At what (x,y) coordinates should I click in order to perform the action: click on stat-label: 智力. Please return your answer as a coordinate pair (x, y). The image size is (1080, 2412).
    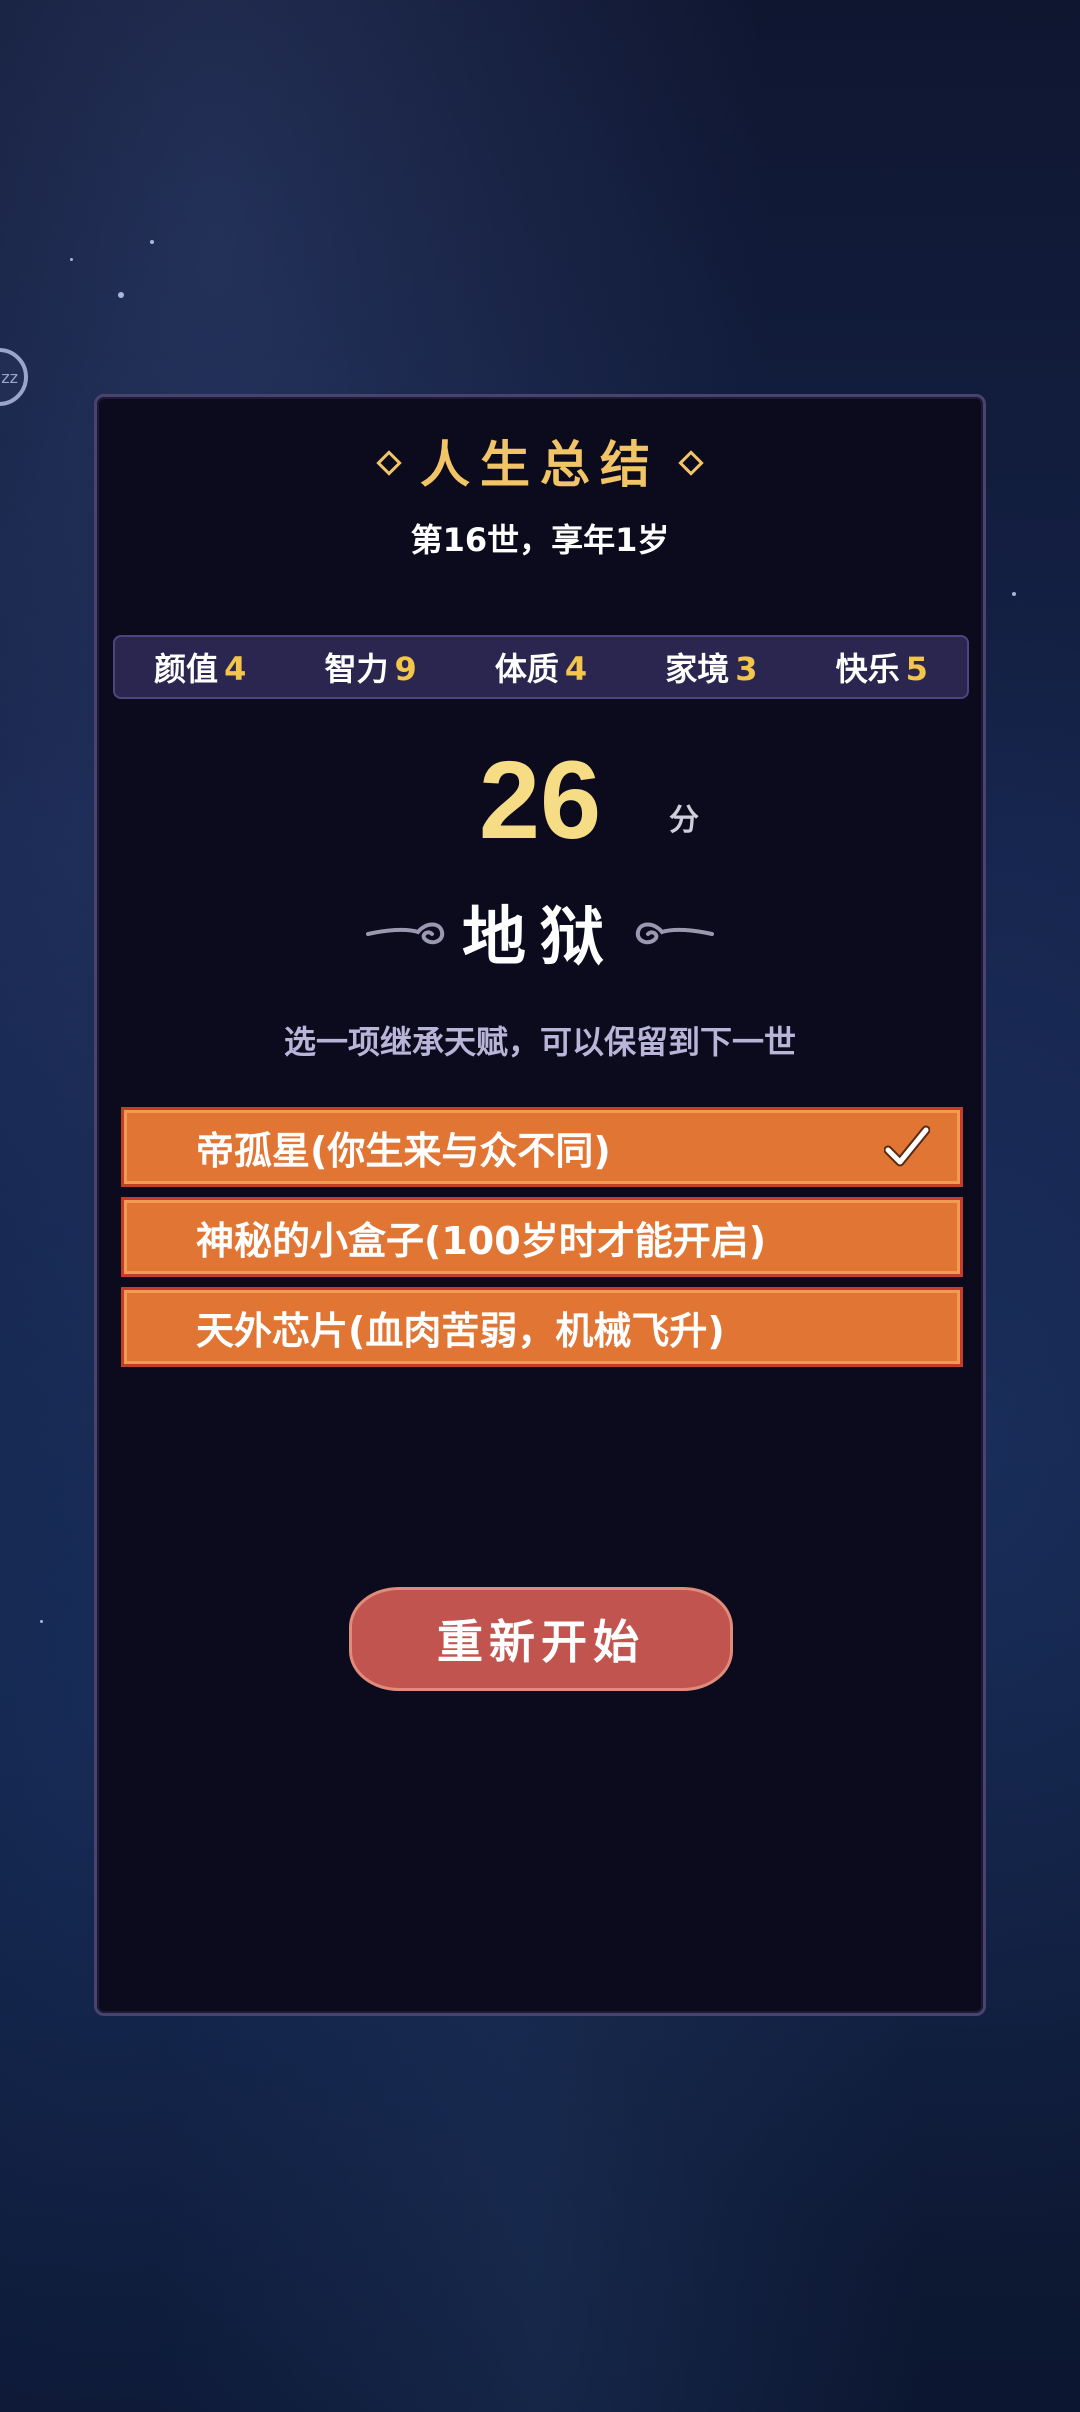
    Looking at the image, I should click on (356, 669).